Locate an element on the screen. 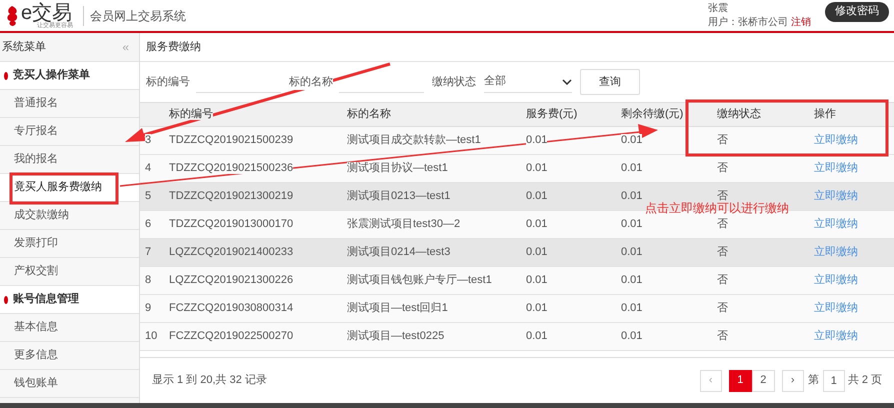  logo-icon is located at coordinates (12, 15).